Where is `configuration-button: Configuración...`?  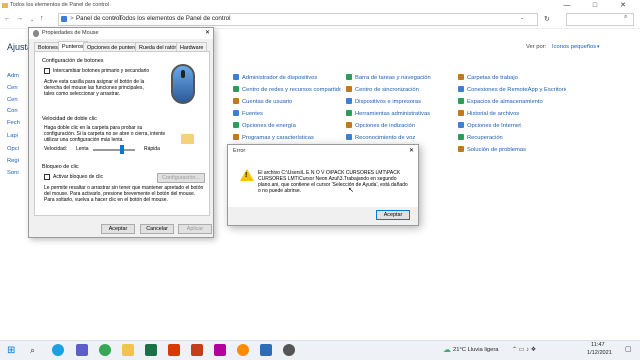 configuration-button: Configuración... is located at coordinates (181, 178).